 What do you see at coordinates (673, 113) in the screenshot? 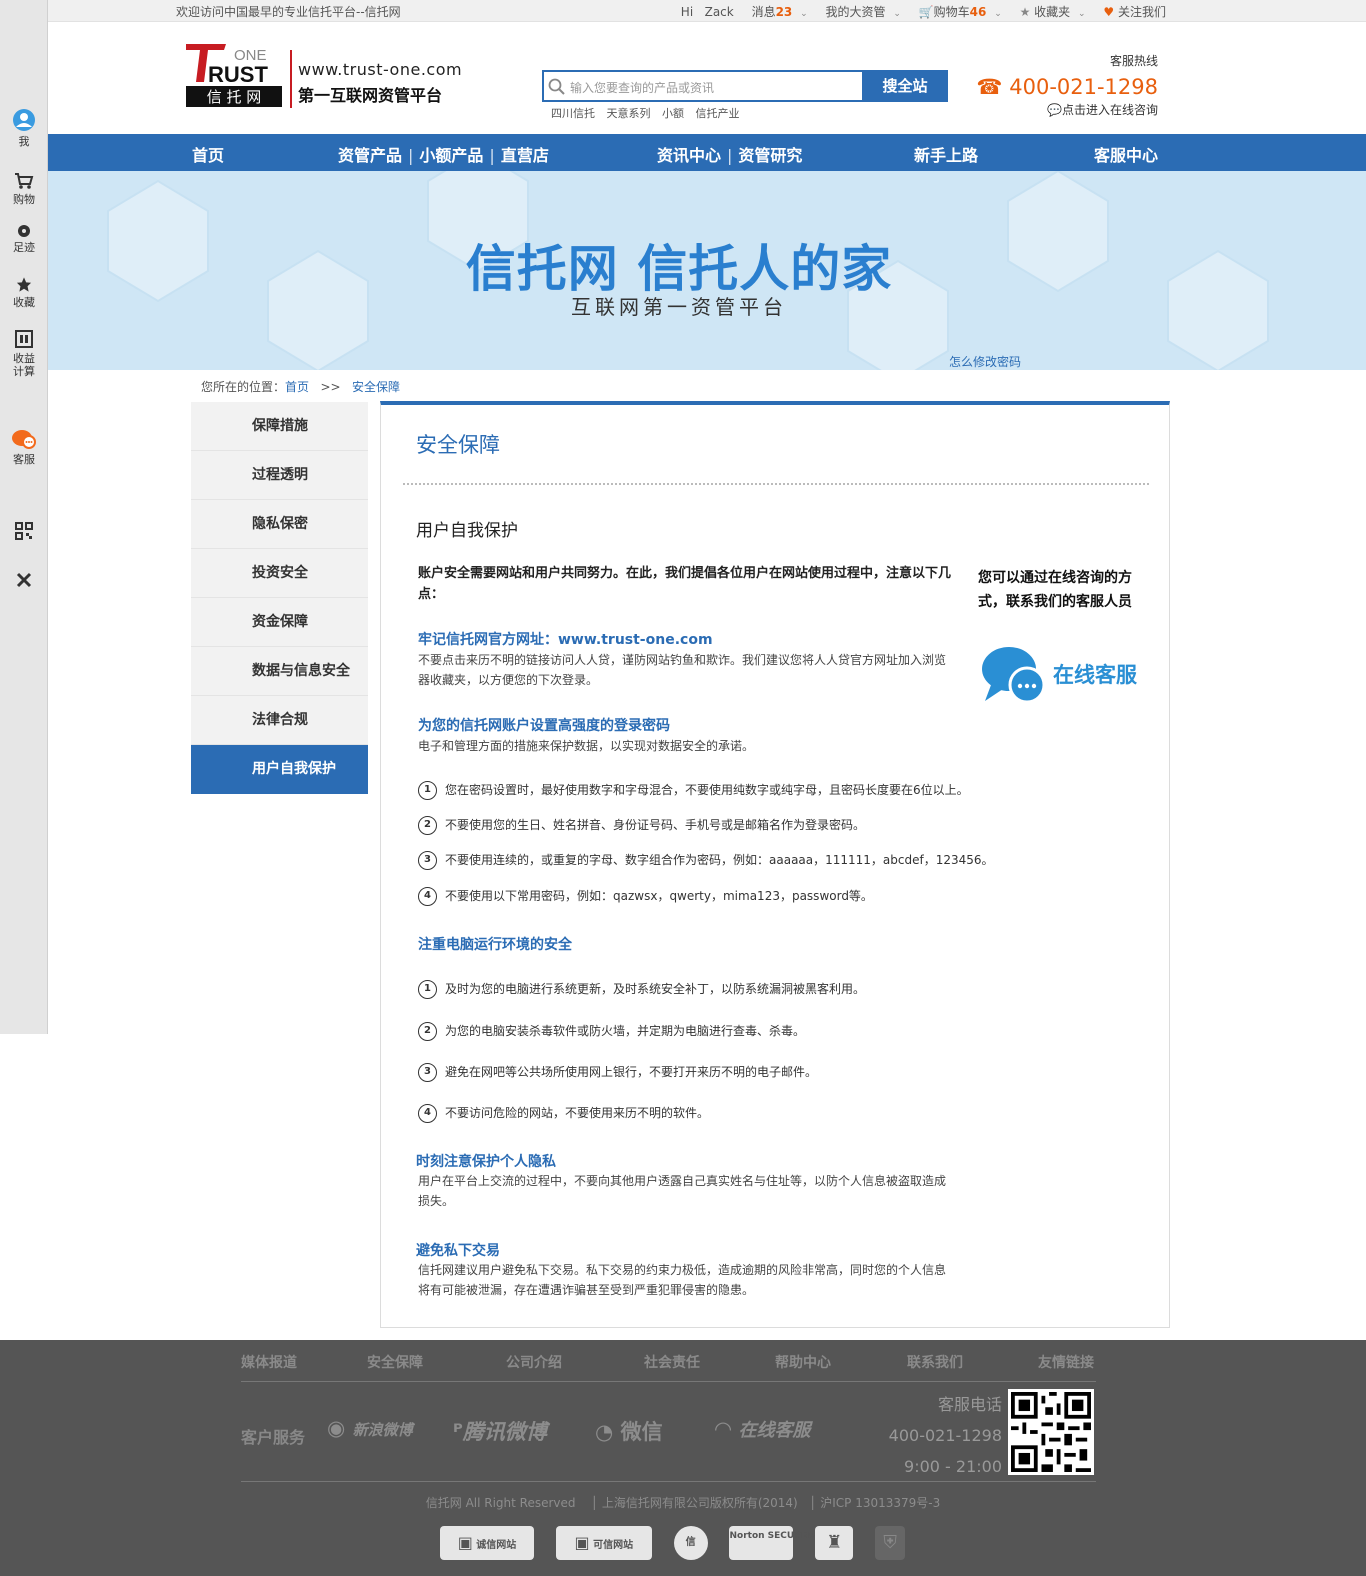
I see `hotword-link: 小额` at bounding box center [673, 113].